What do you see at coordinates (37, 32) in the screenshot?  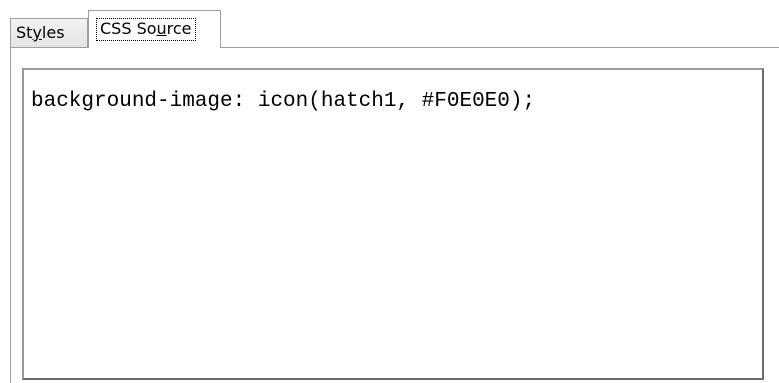 I see `tab-styles-mnemonic: y` at bounding box center [37, 32].